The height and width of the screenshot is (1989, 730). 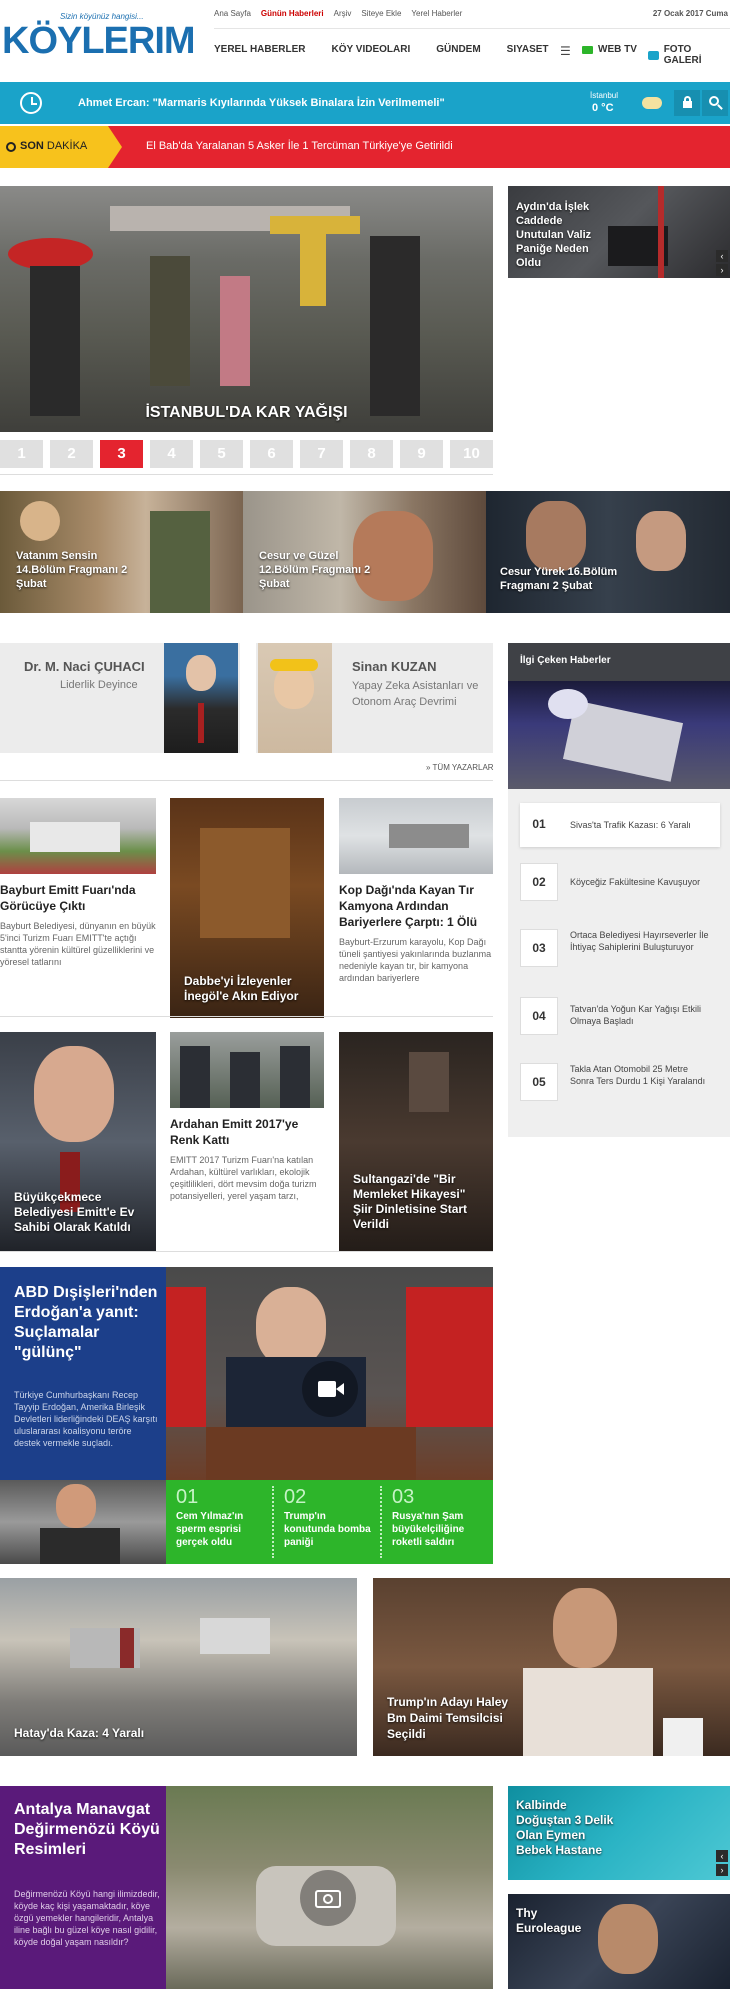 I want to click on video-card-3: Cesur Yürek 16.Bölüm Fragmanı 2 Şubat, so click(x=608, y=552).